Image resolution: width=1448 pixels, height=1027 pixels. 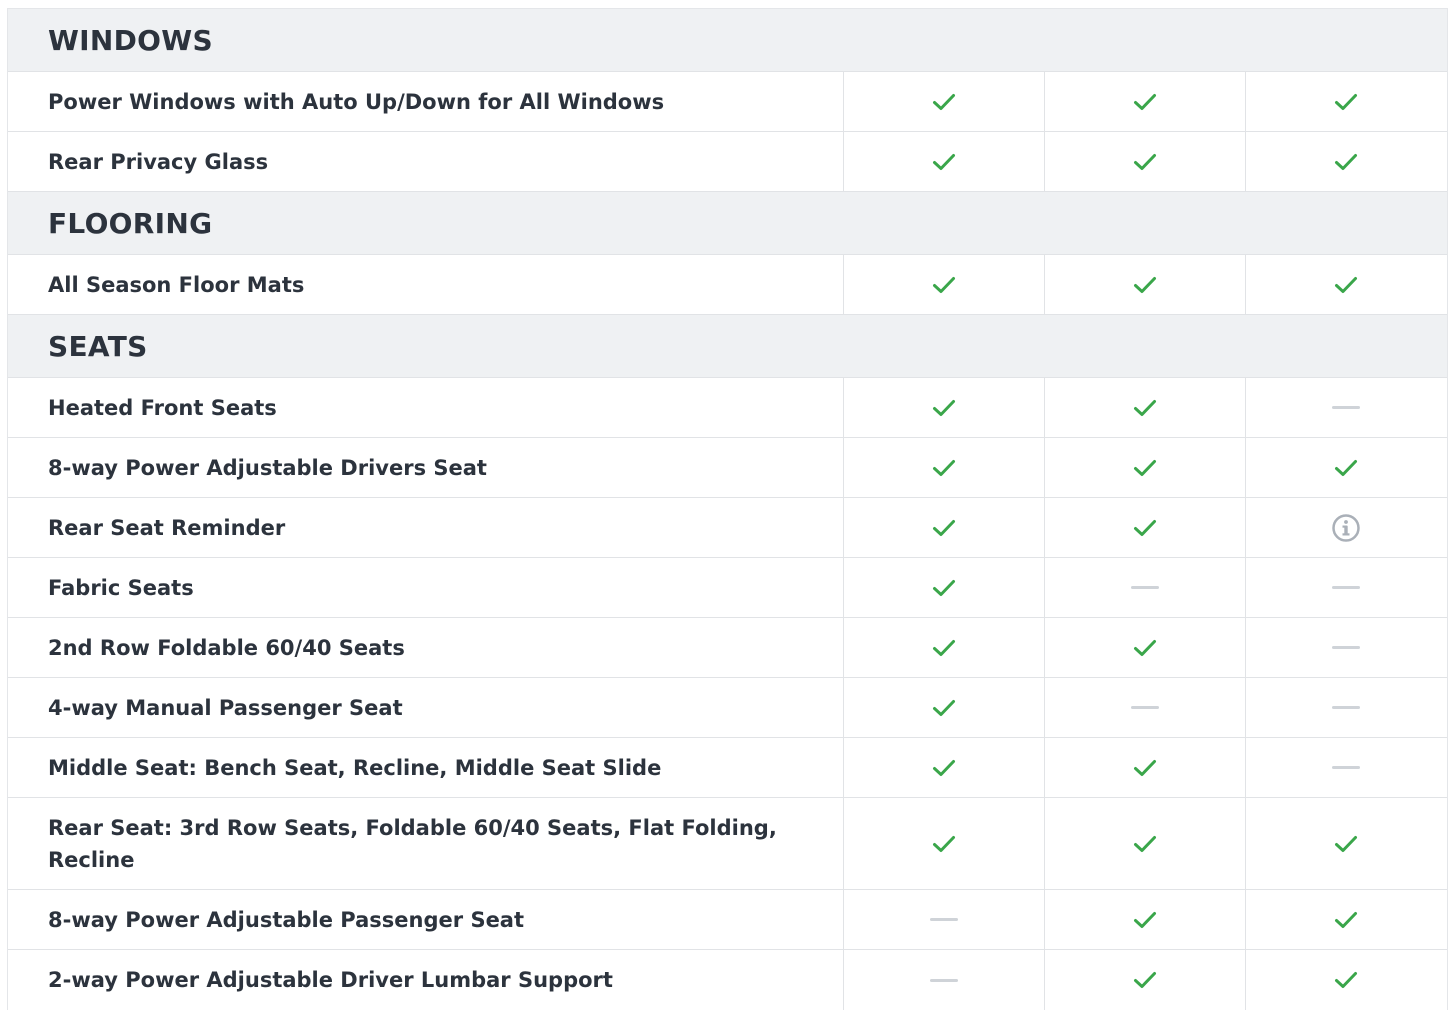 I want to click on table-row: Heated Front Seats, so click(x=727, y=408).